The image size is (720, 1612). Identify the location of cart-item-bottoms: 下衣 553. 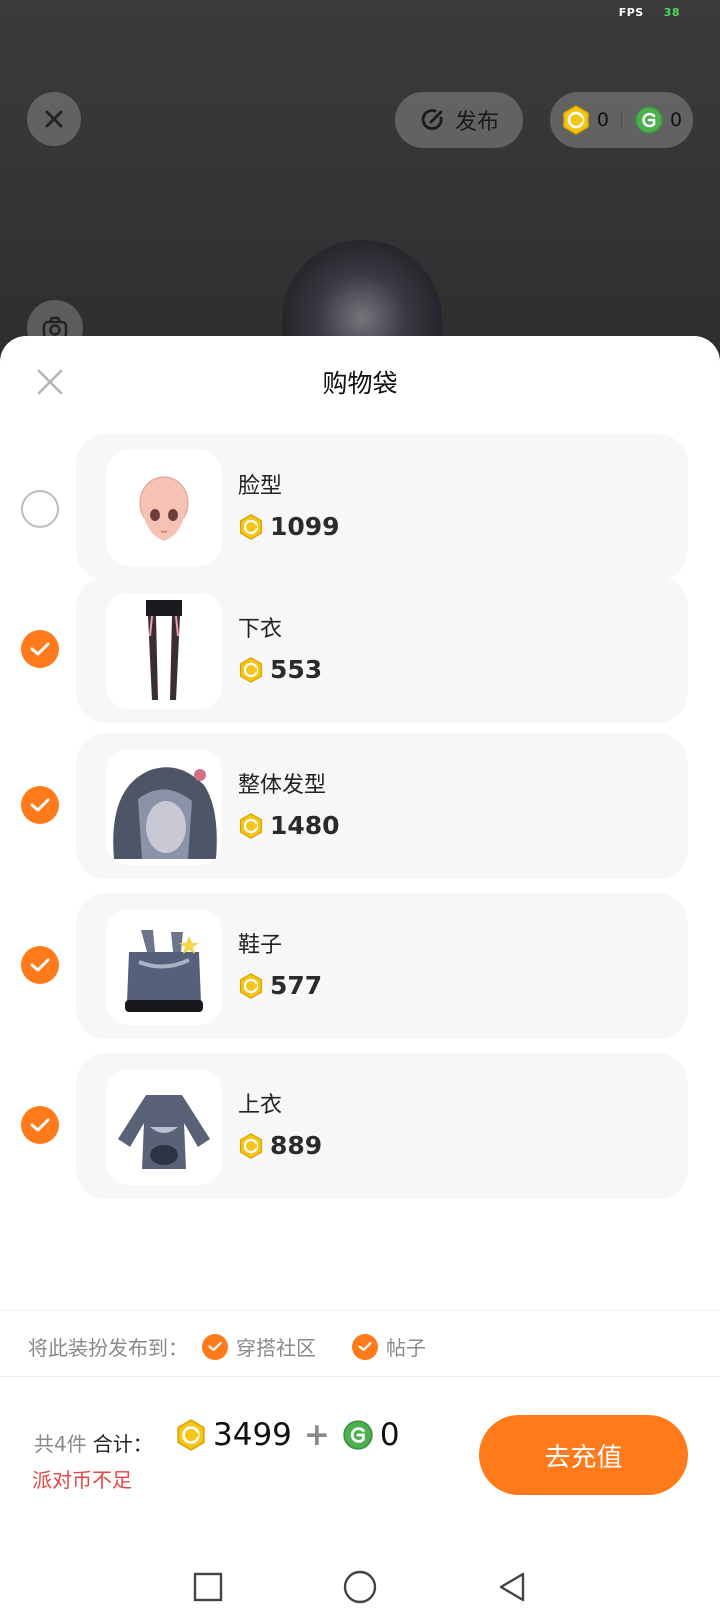
(382, 650).